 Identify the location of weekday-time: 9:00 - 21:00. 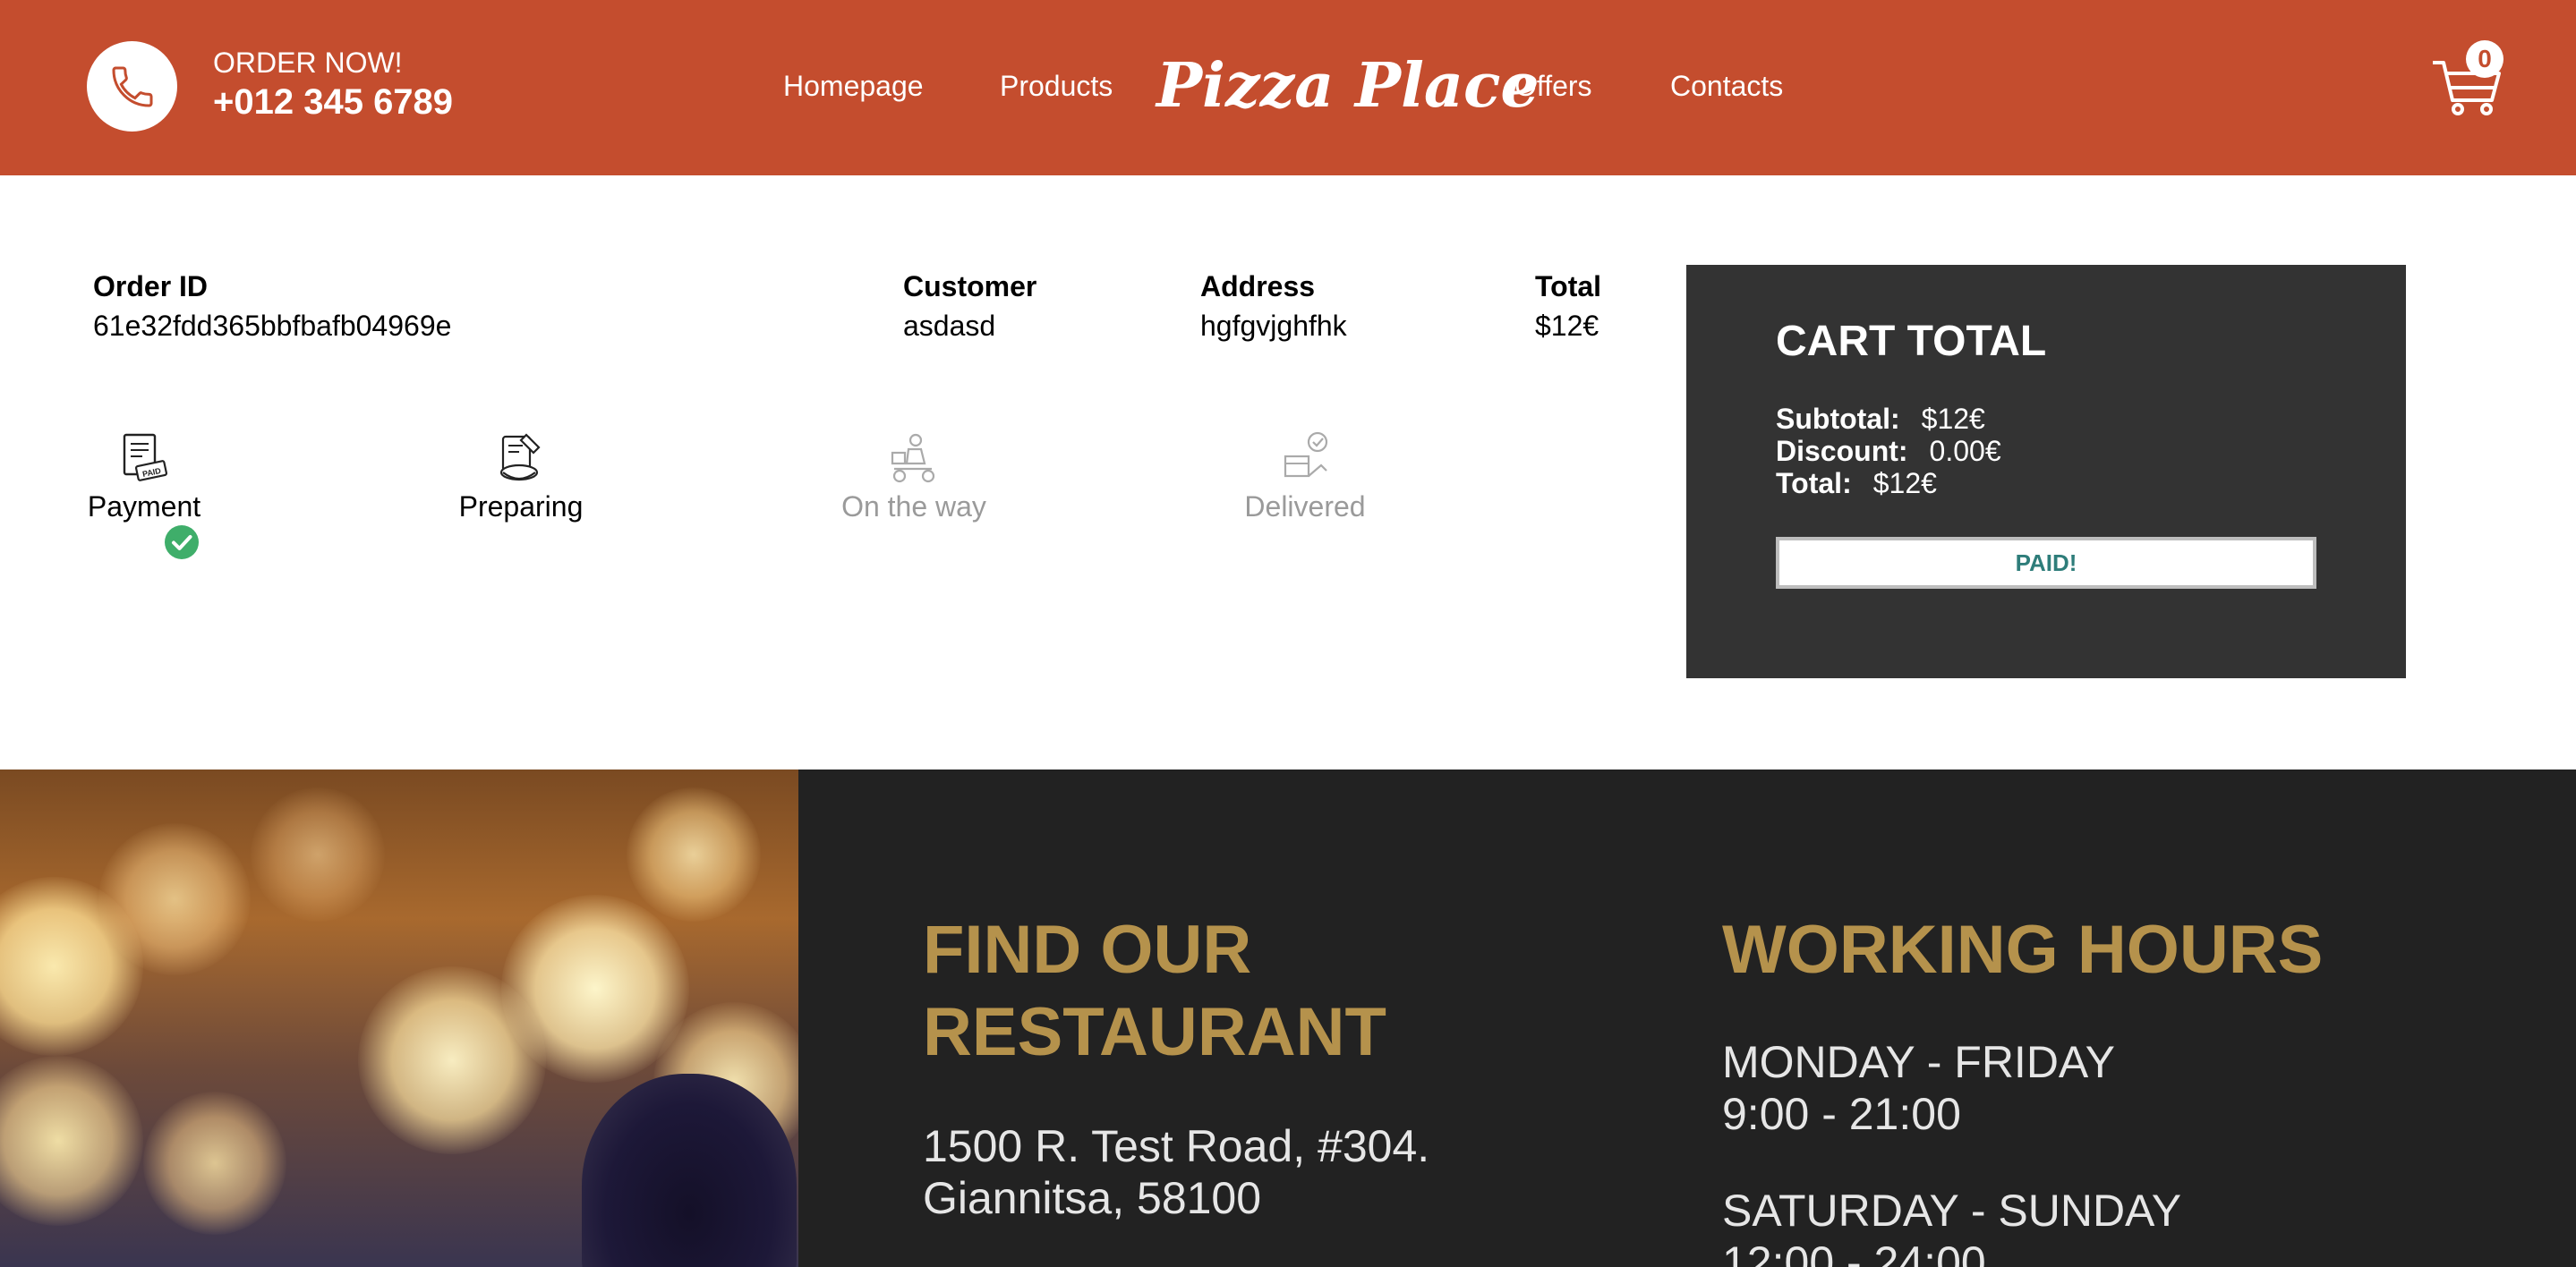
(1841, 1114).